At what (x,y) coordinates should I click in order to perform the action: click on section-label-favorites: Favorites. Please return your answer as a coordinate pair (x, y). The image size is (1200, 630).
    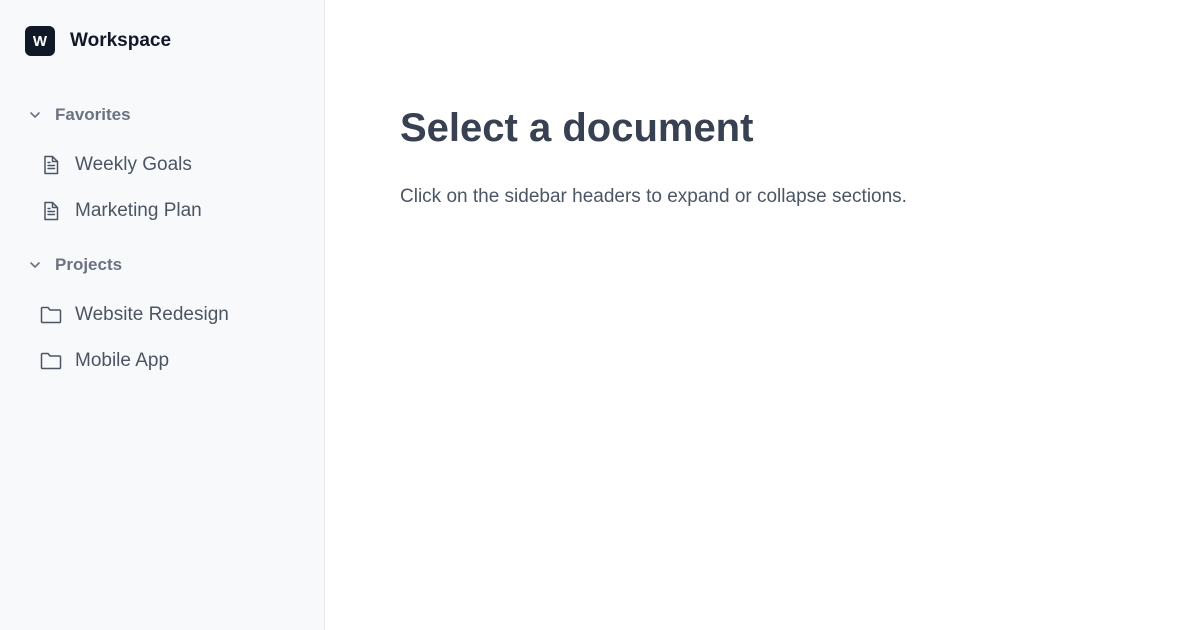
    Looking at the image, I should click on (93, 114).